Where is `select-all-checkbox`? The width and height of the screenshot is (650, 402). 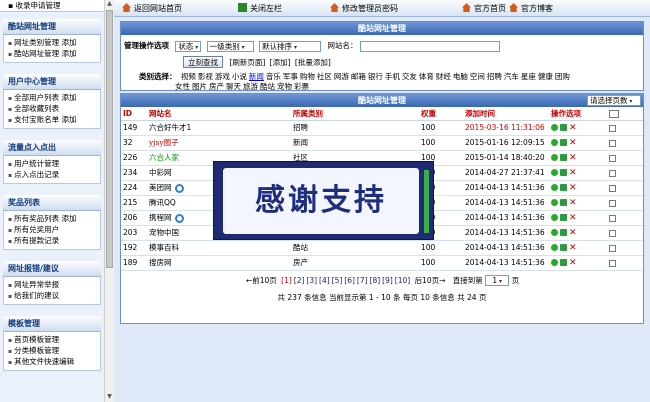 select-all-checkbox is located at coordinates (614, 113).